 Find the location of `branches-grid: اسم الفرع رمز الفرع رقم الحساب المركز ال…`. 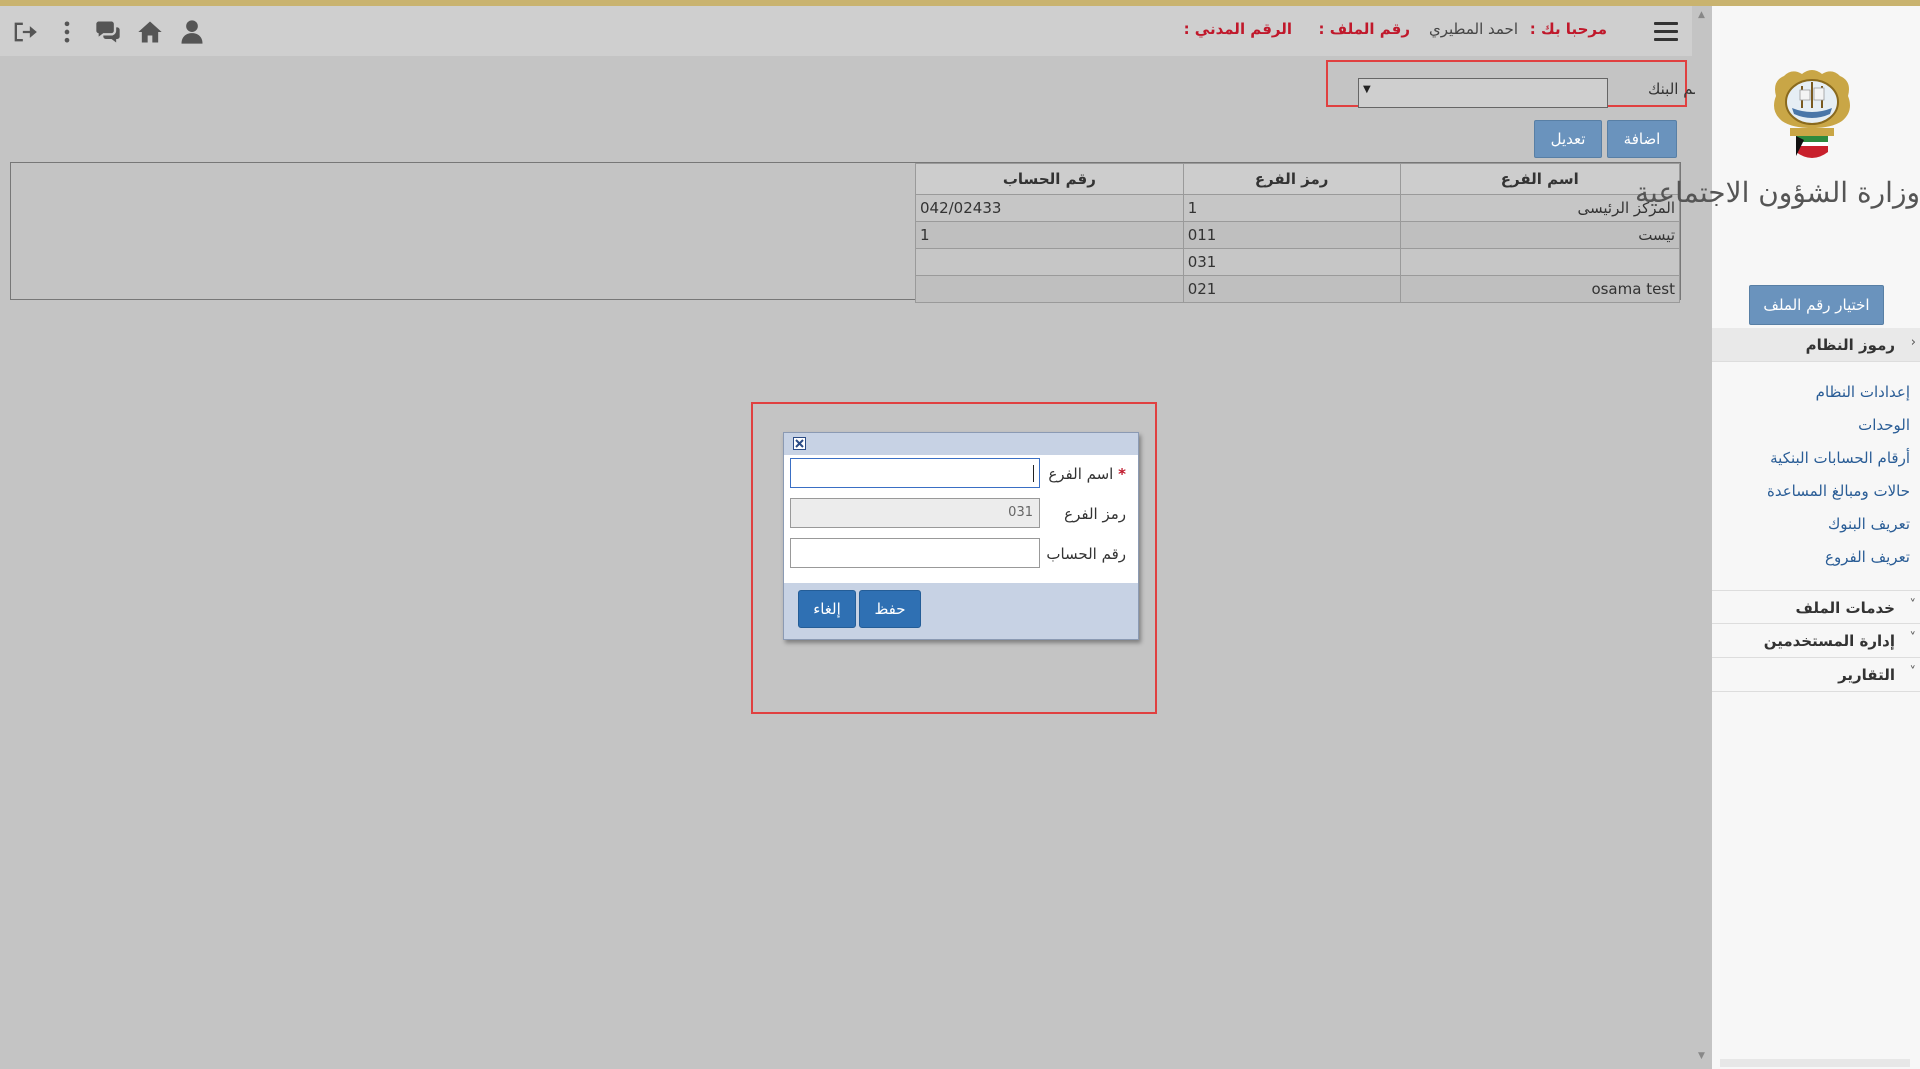

branches-grid: اسم الفرع رمز الفرع رقم الحساب المركز ال… is located at coordinates (845, 232).